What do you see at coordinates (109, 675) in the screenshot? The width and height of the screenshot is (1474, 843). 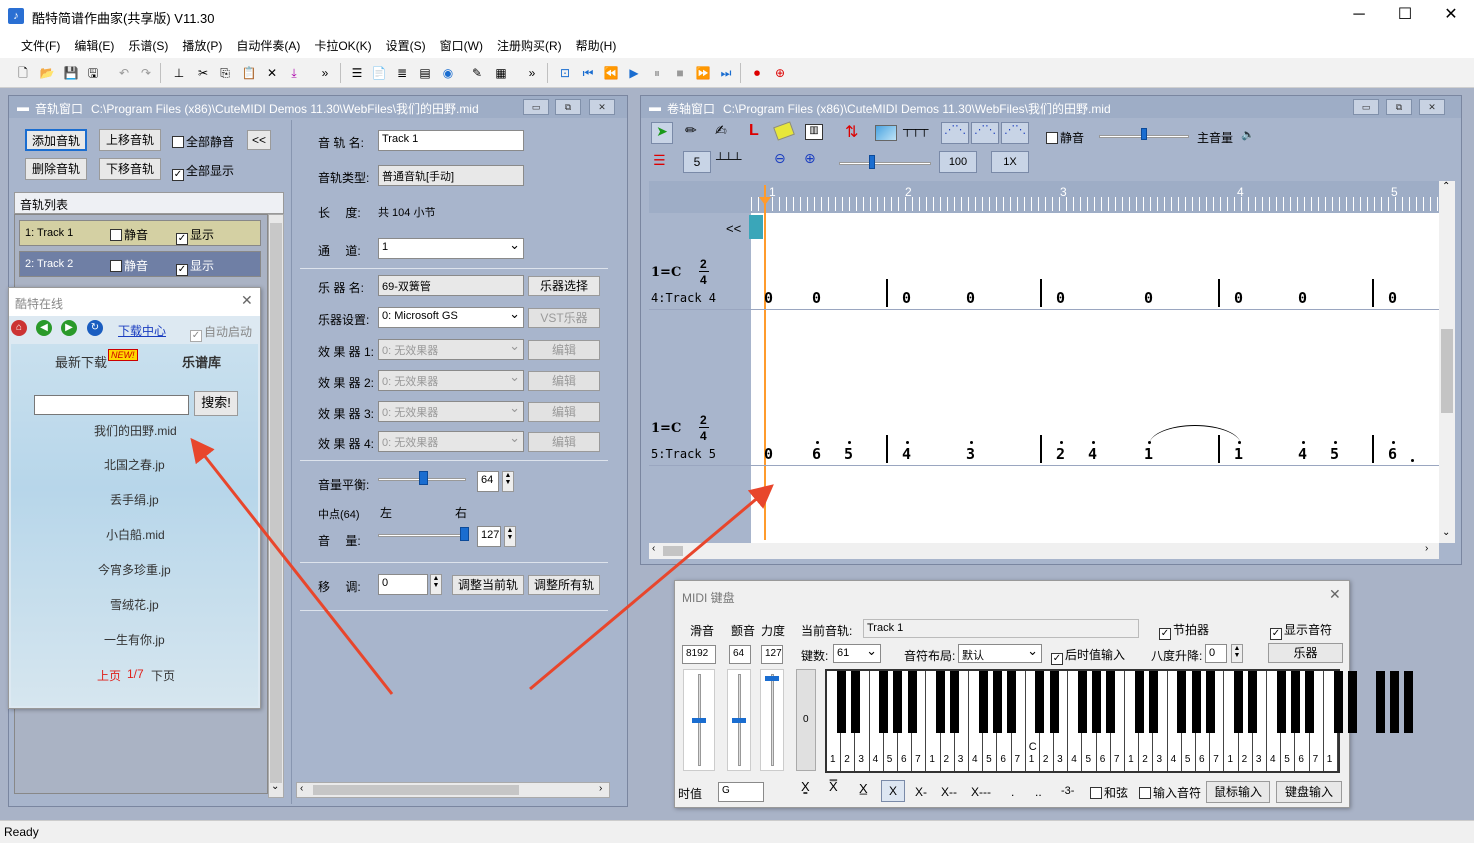 I see `pager-prev-link: 上页` at bounding box center [109, 675].